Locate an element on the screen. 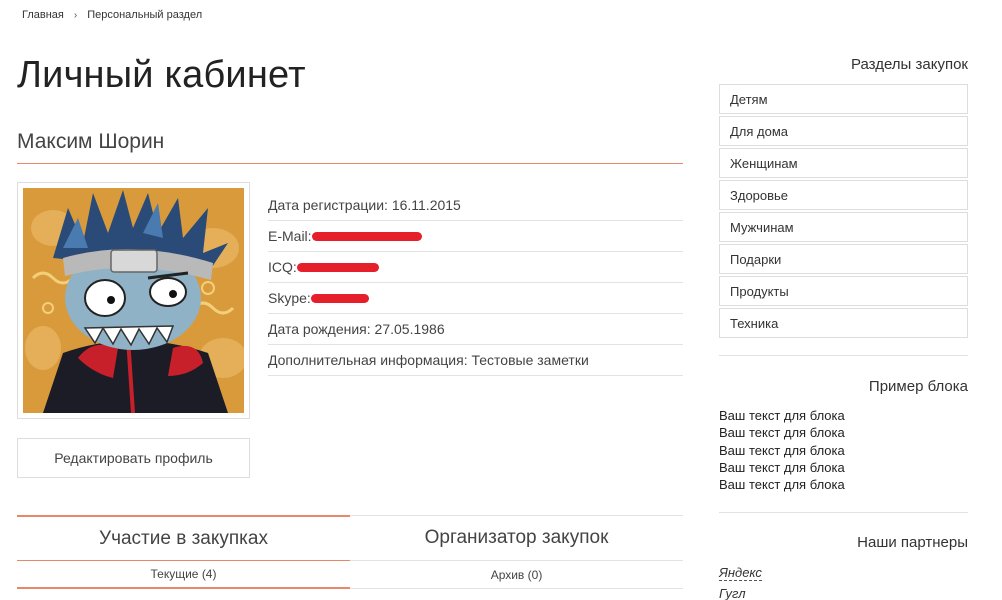 This screenshot has width=1002, height=600. partners-heading: Наши партнеры is located at coordinates (912, 542).